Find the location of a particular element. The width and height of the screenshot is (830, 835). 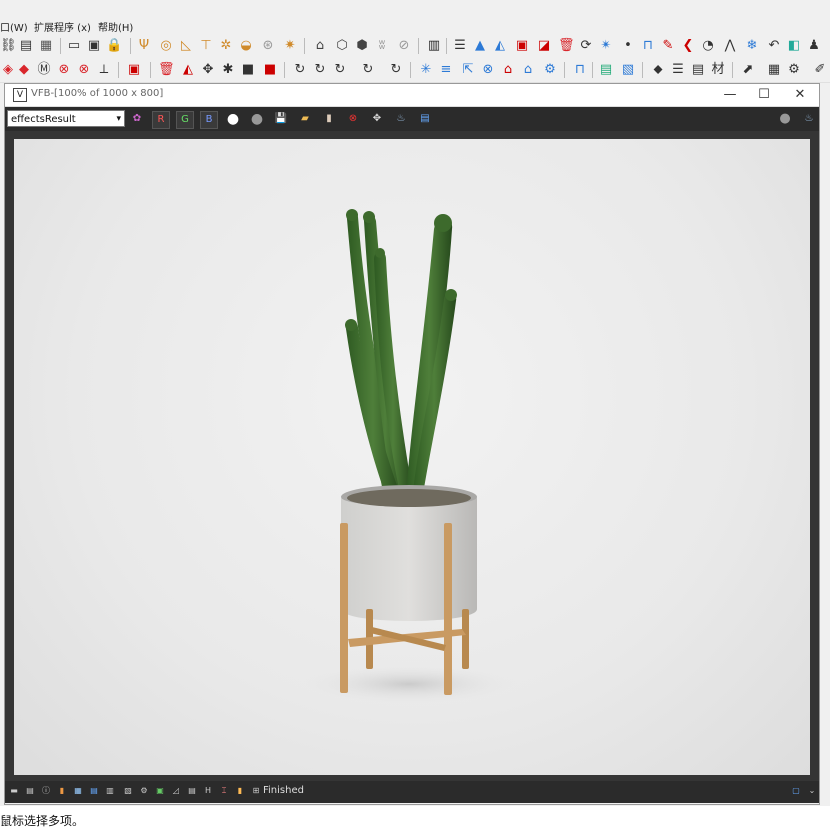

paint-icon: ◭ is located at coordinates (188, 70).